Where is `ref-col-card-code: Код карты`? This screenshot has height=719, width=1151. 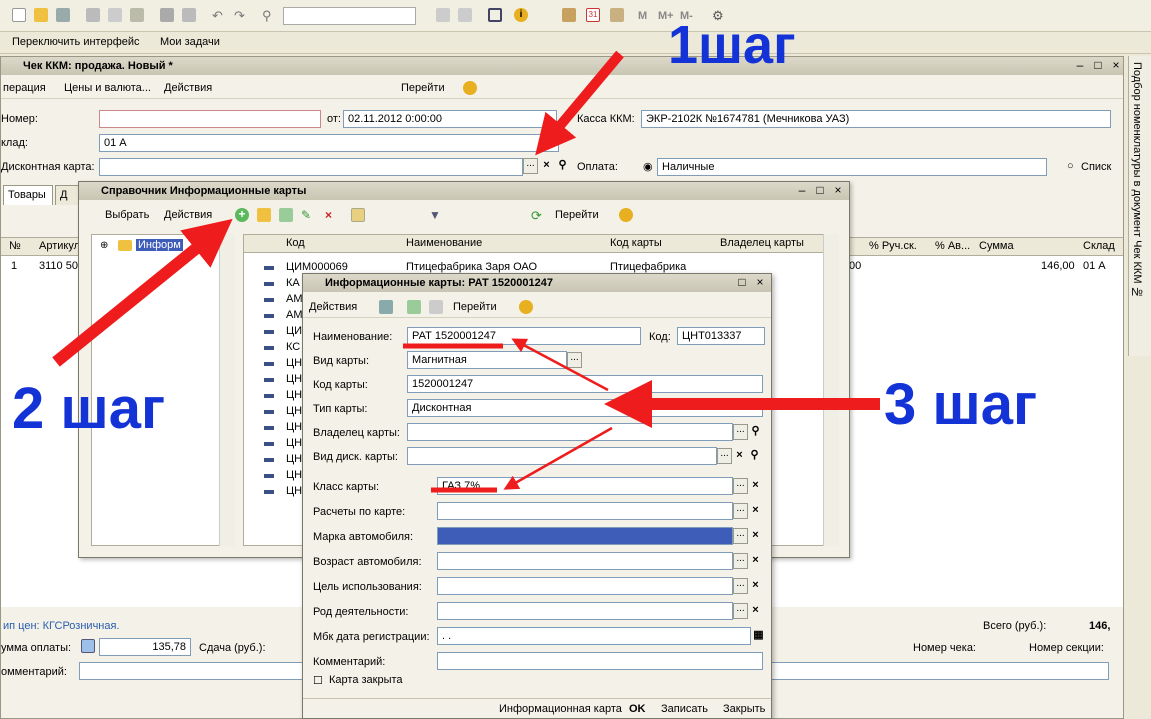 ref-col-card-code: Код карты is located at coordinates (636, 243).